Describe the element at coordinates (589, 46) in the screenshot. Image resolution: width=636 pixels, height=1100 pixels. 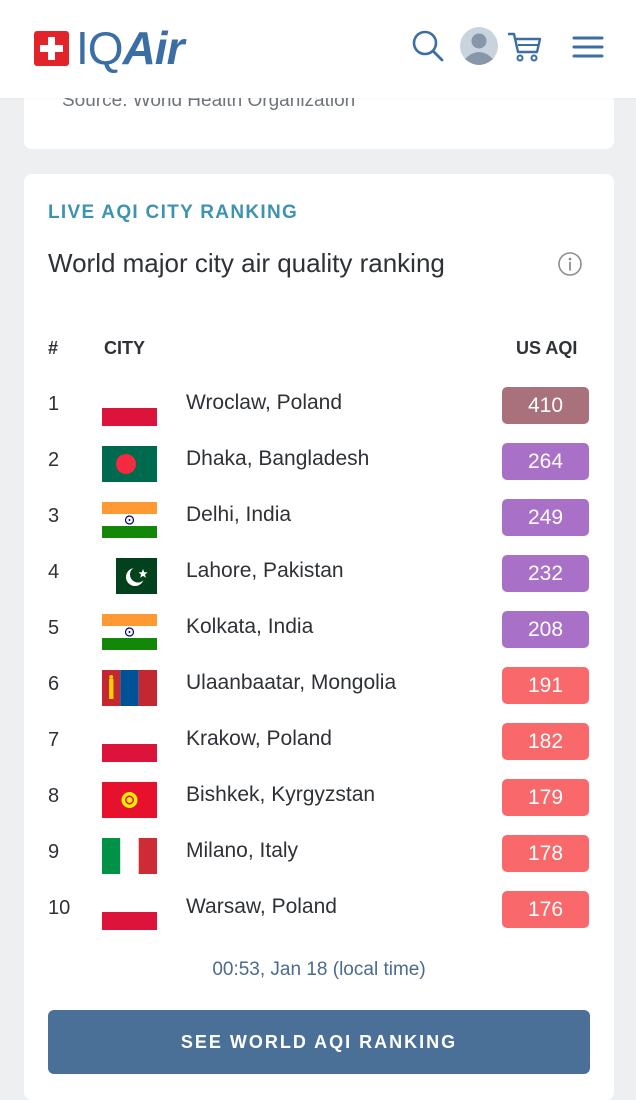
I see `menu-icon` at that location.